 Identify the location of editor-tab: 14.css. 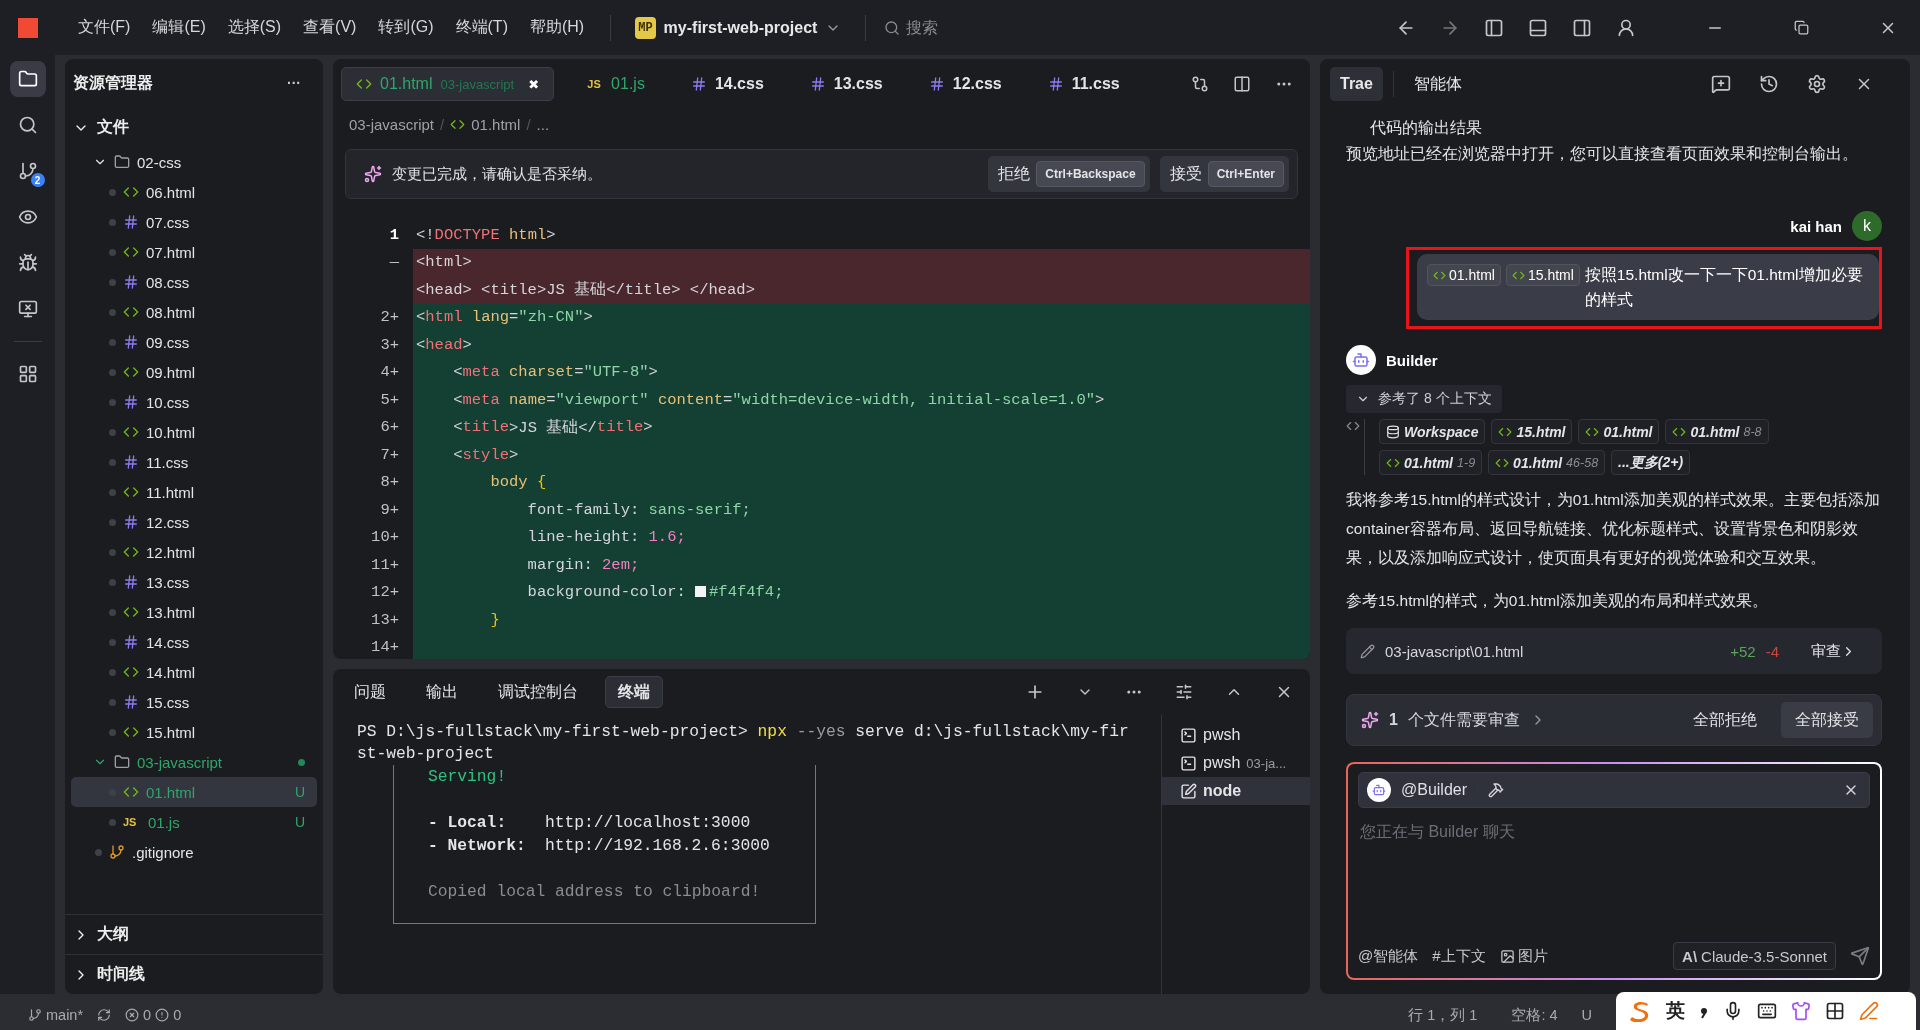
(727, 84).